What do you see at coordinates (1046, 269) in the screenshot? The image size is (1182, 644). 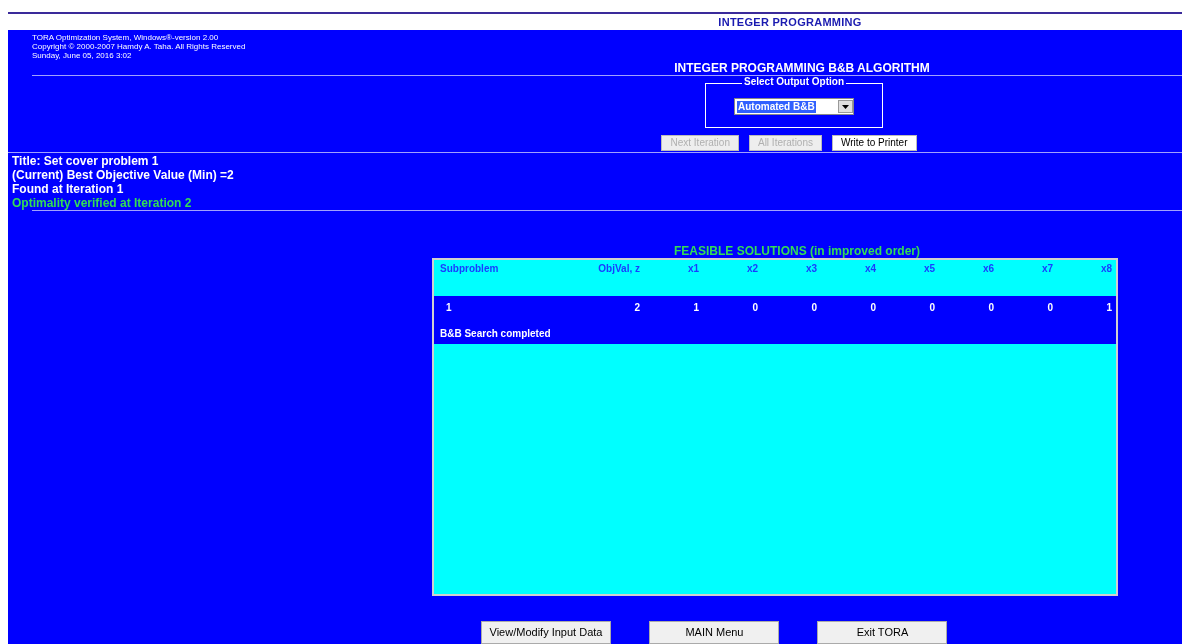 I see `column-header: x7` at bounding box center [1046, 269].